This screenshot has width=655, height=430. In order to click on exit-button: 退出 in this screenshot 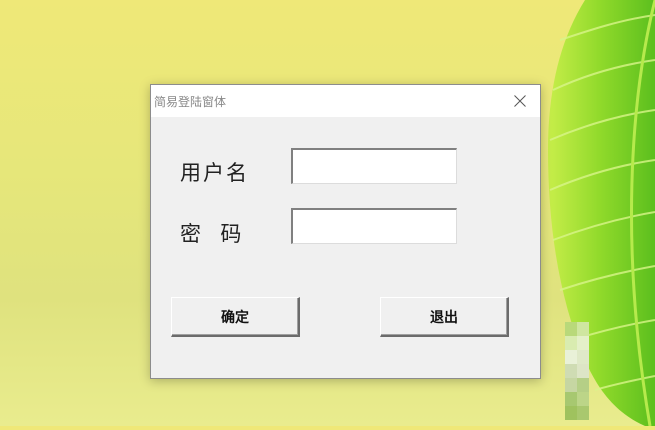, I will do `click(444, 317)`.